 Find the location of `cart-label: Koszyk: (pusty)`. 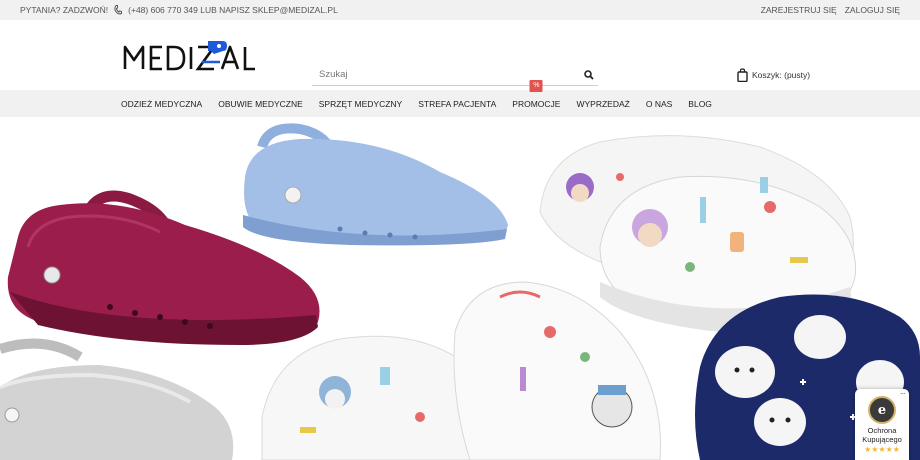

cart-label: Koszyk: (pusty) is located at coordinates (781, 75).